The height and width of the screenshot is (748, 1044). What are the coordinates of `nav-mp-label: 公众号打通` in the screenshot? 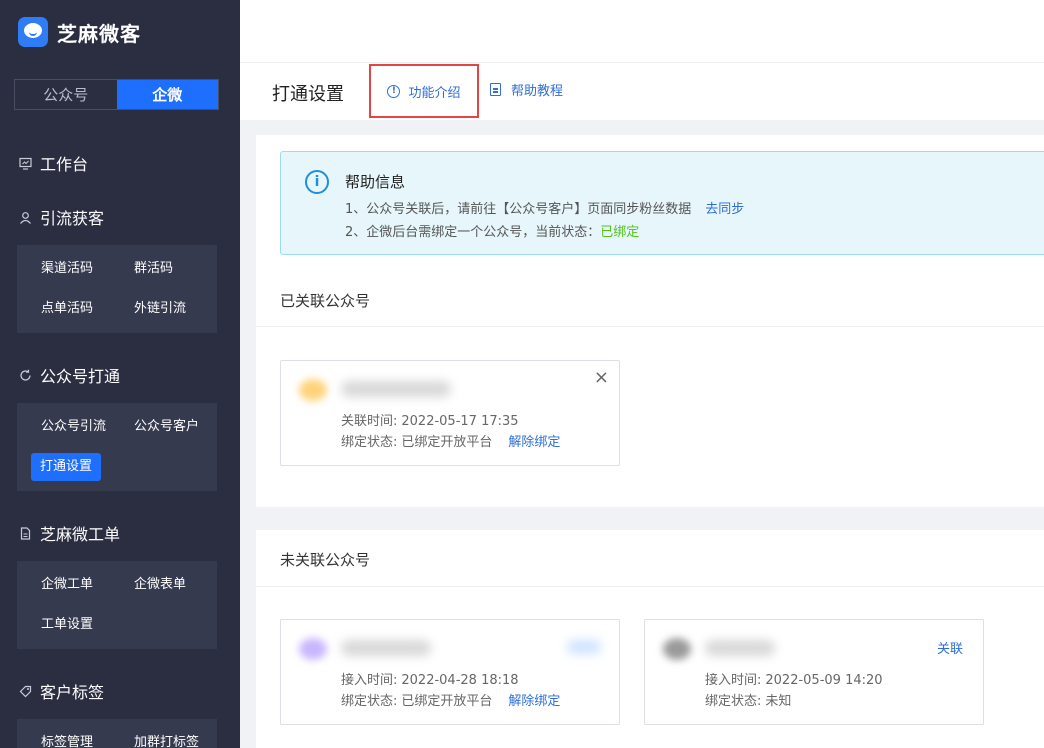 It's located at (80, 376).